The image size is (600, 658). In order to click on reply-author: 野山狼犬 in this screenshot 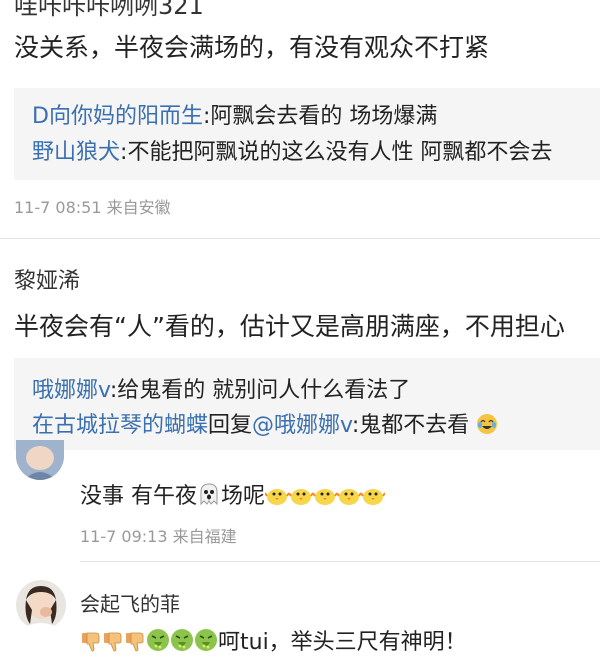, I will do `click(76, 152)`.